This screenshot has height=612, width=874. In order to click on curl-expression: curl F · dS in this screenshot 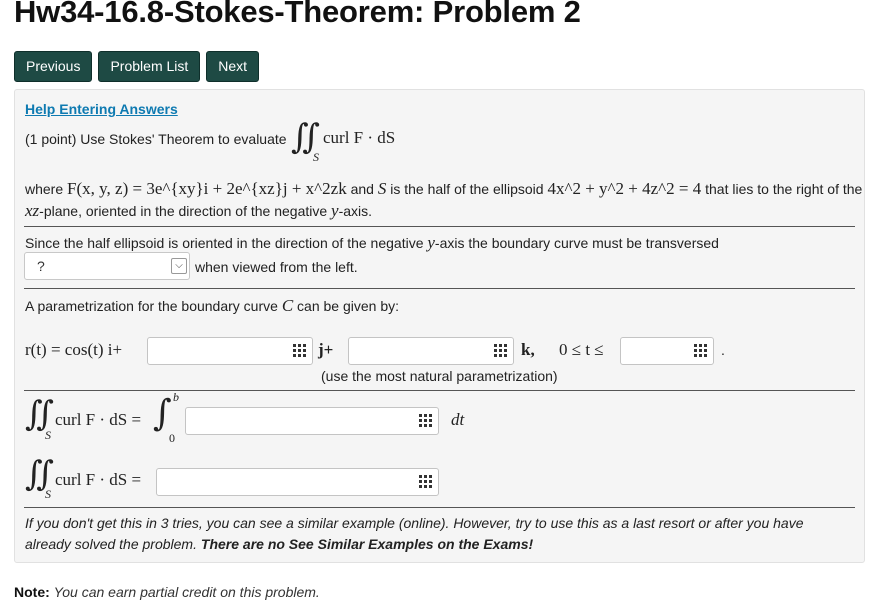, I will do `click(359, 137)`.